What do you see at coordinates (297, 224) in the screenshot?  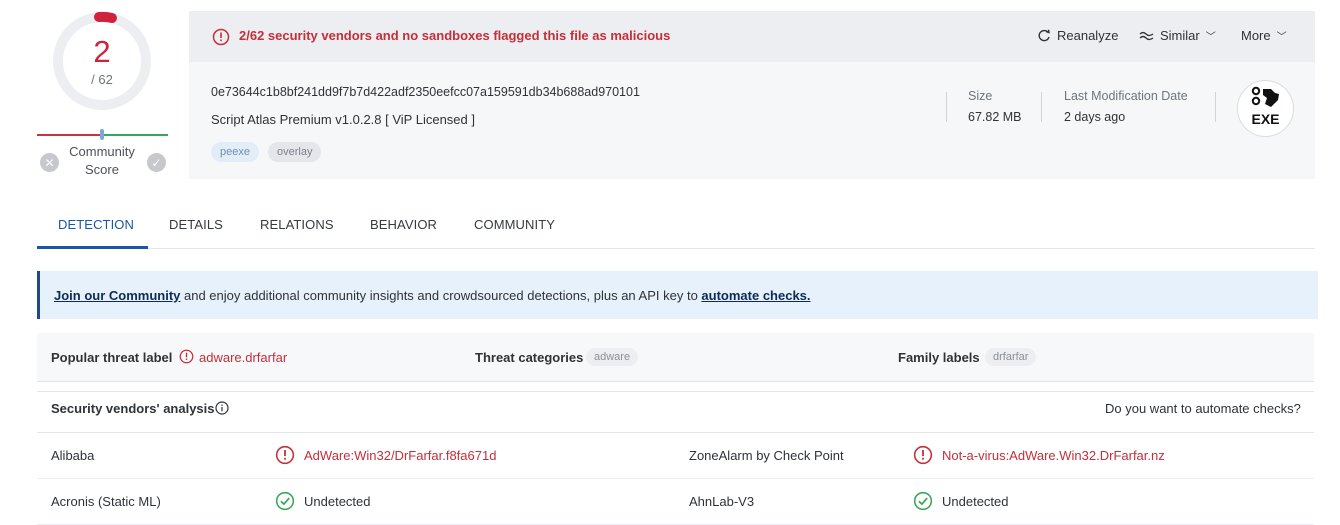 I see `tab-relations: RELATIONS` at bounding box center [297, 224].